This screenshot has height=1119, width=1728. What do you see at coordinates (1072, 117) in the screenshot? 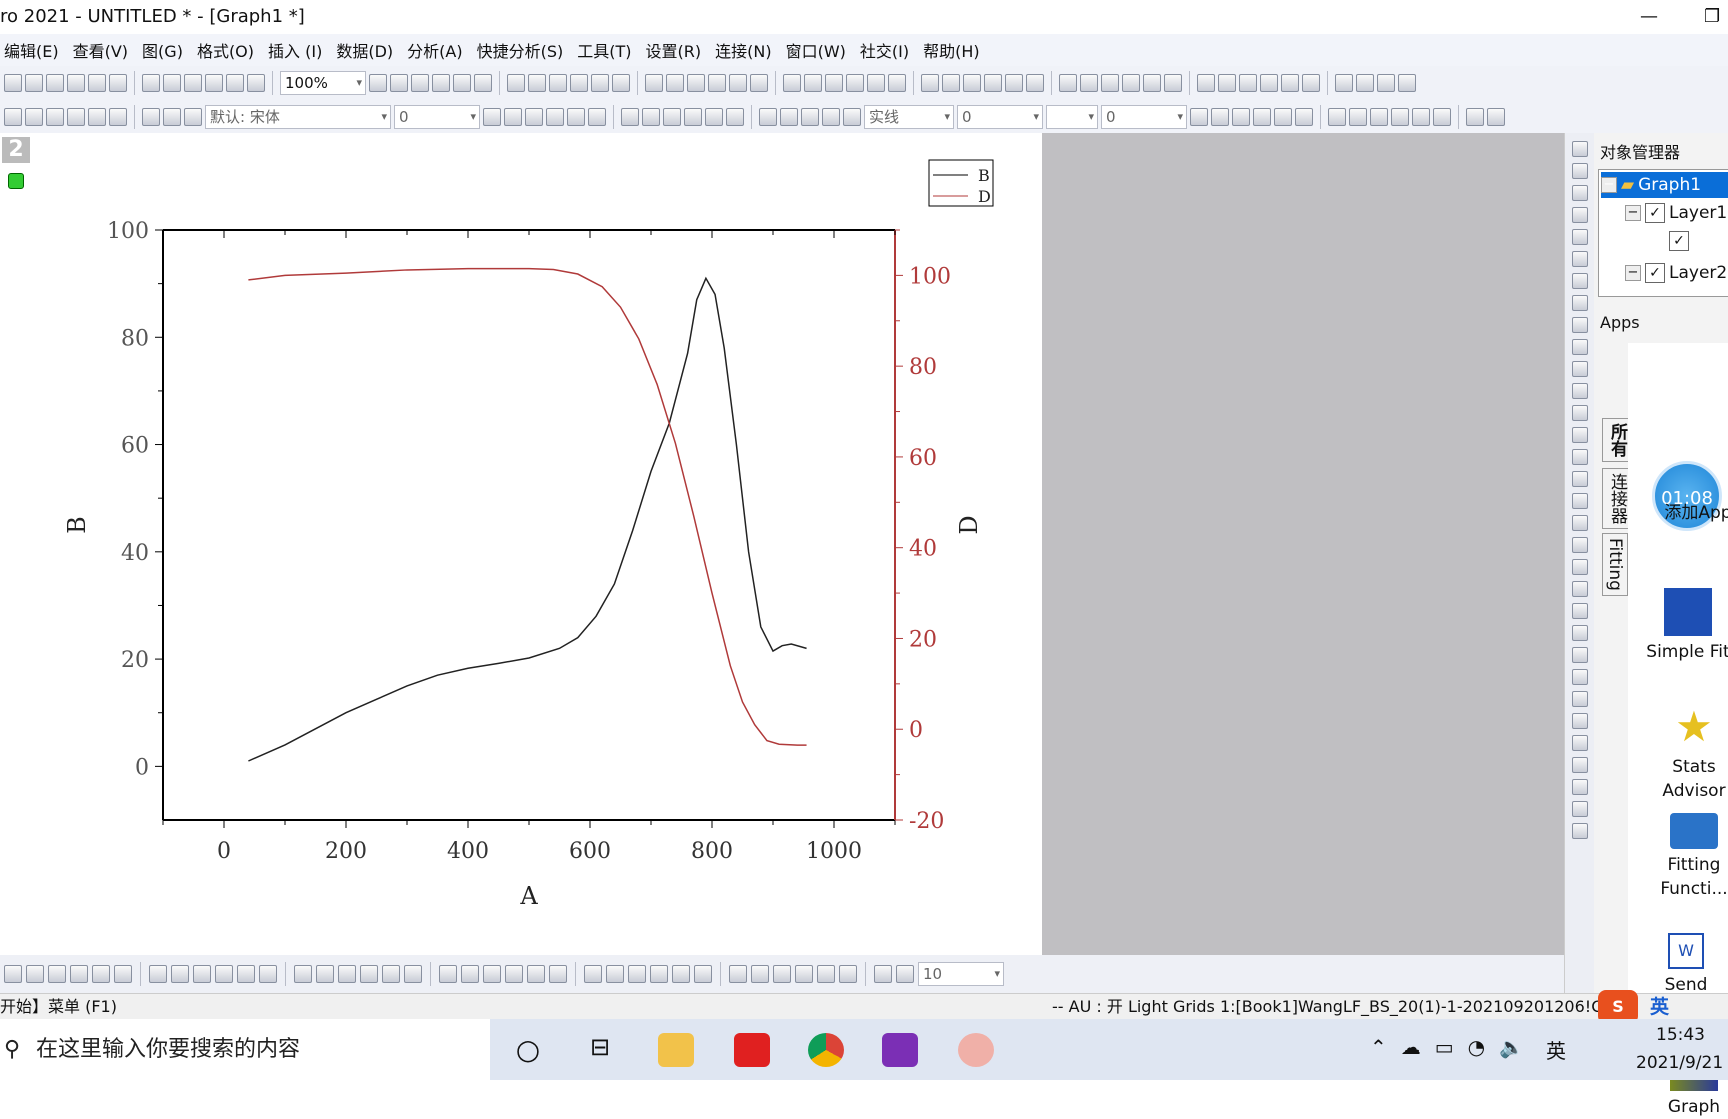
I see `color-combo` at bounding box center [1072, 117].